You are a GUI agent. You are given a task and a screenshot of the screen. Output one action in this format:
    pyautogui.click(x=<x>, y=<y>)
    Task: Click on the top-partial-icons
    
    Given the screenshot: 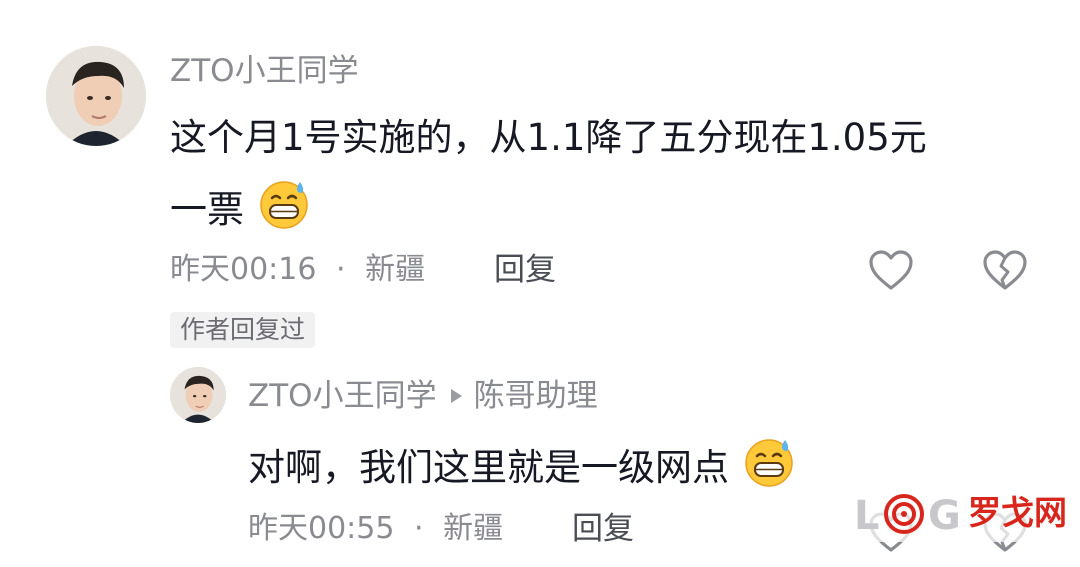 What is the action you would take?
    pyautogui.click(x=950, y=2)
    